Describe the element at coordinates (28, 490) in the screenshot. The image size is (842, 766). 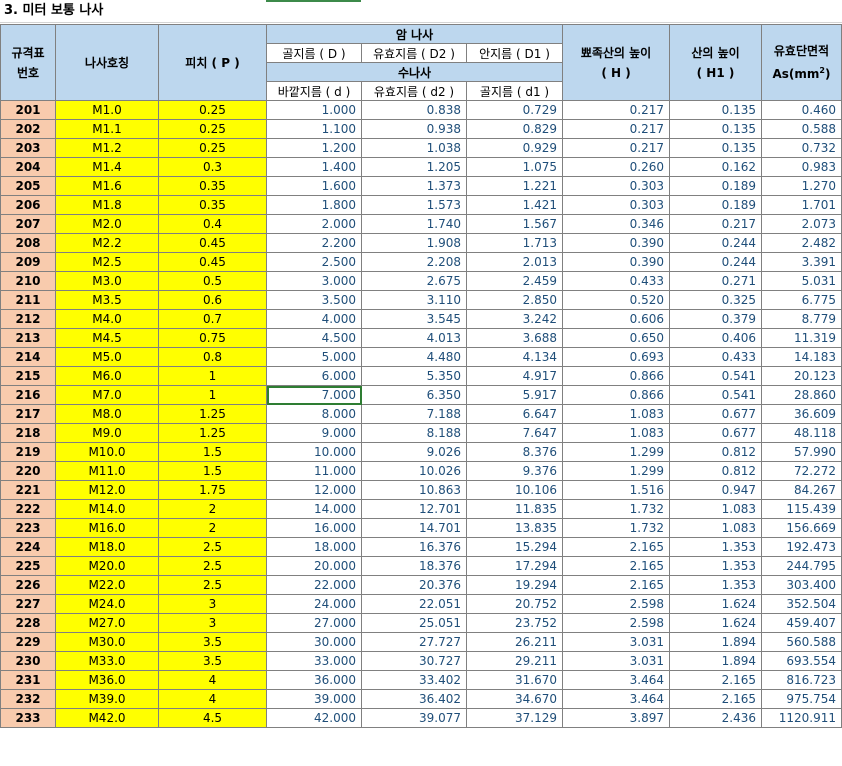
I see `spec-no-cell: 221` at that location.